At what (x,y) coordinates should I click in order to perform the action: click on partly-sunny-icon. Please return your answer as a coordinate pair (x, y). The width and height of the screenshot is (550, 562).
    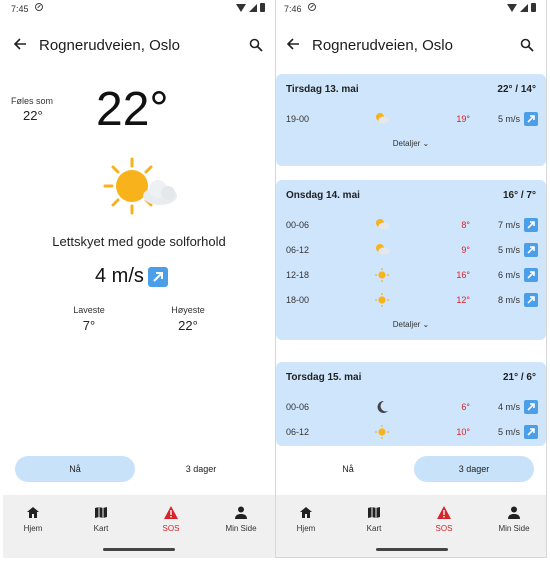
    Looking at the image, I should click on (142, 186).